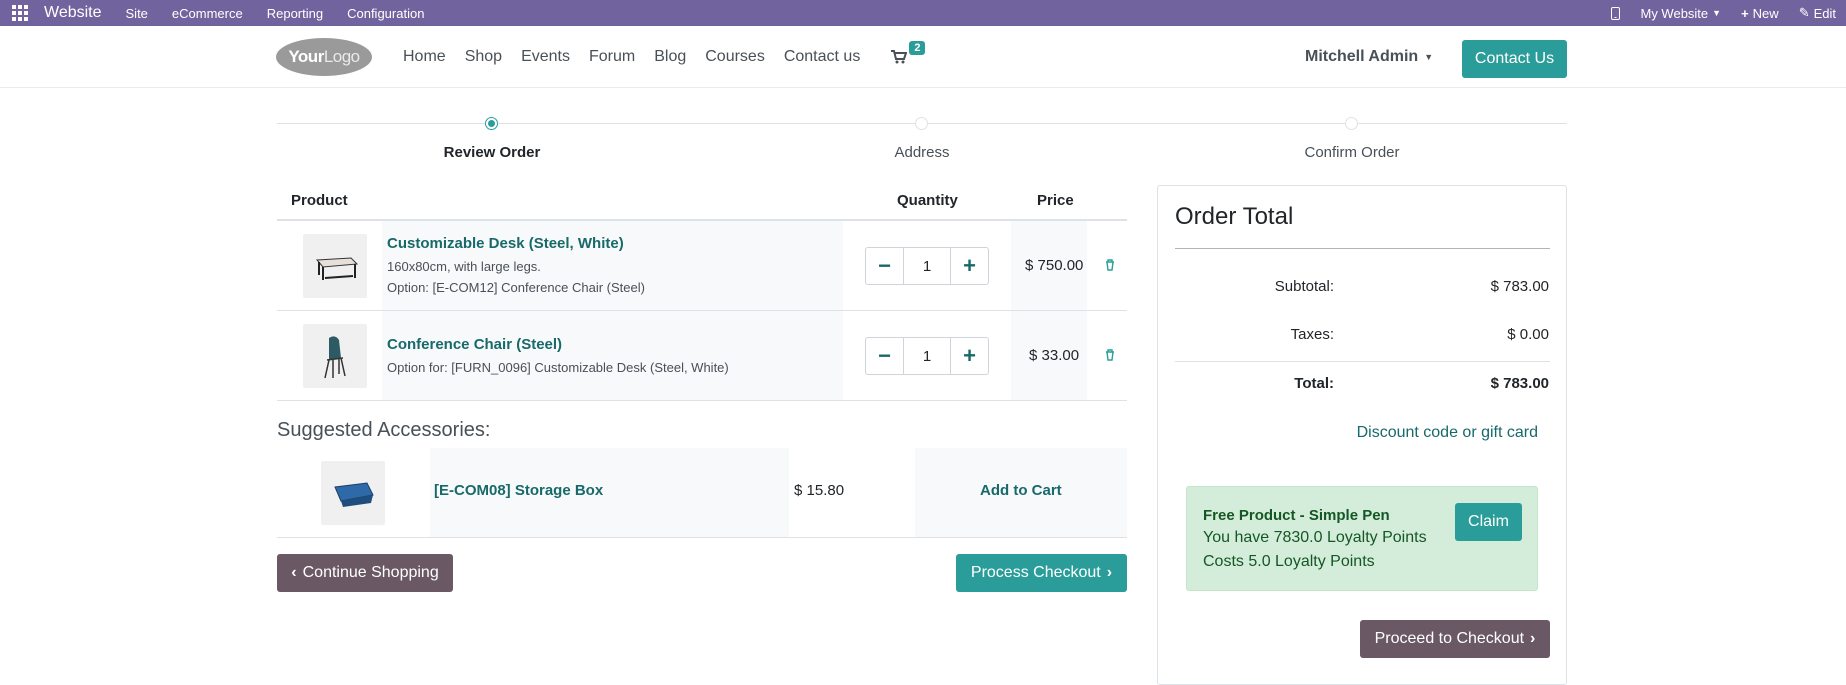 The width and height of the screenshot is (1846, 685). What do you see at coordinates (306, 56) in the screenshot?
I see `logo-text-a: Your` at bounding box center [306, 56].